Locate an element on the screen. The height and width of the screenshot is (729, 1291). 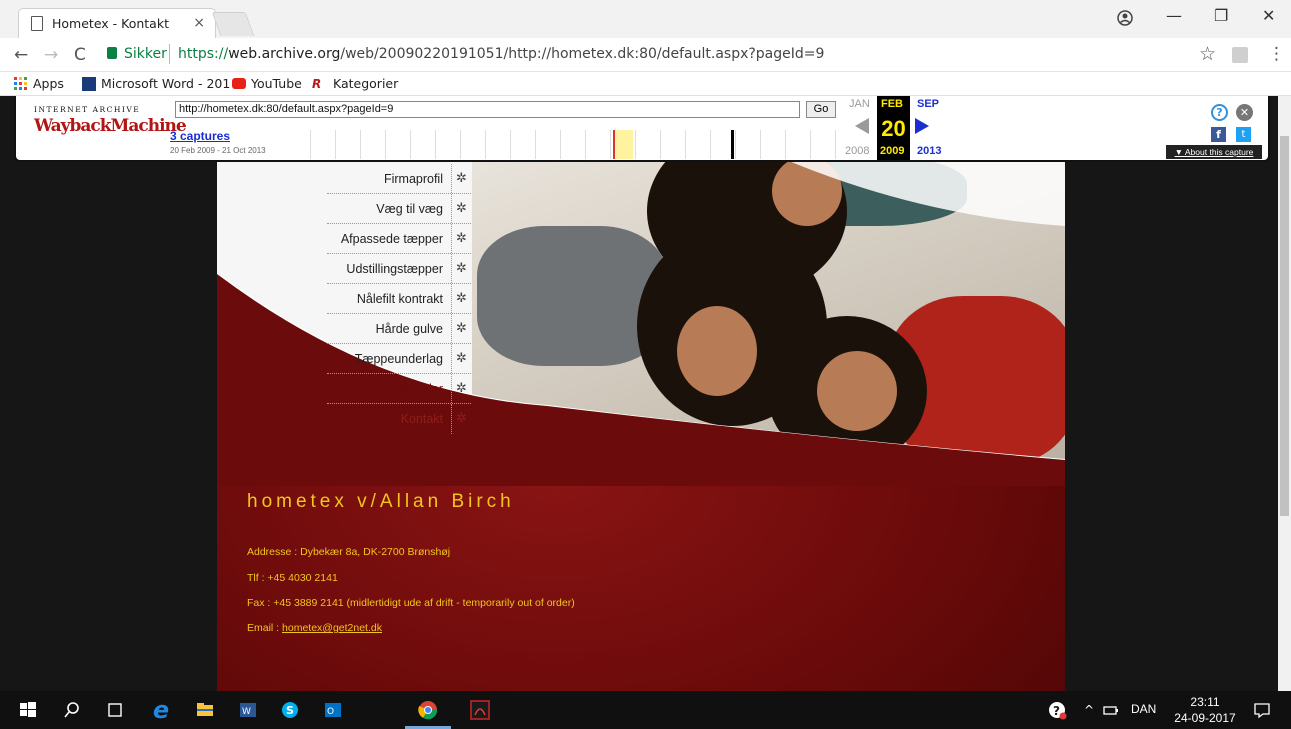
capture-sparkline is located at coordinates (575, 144).